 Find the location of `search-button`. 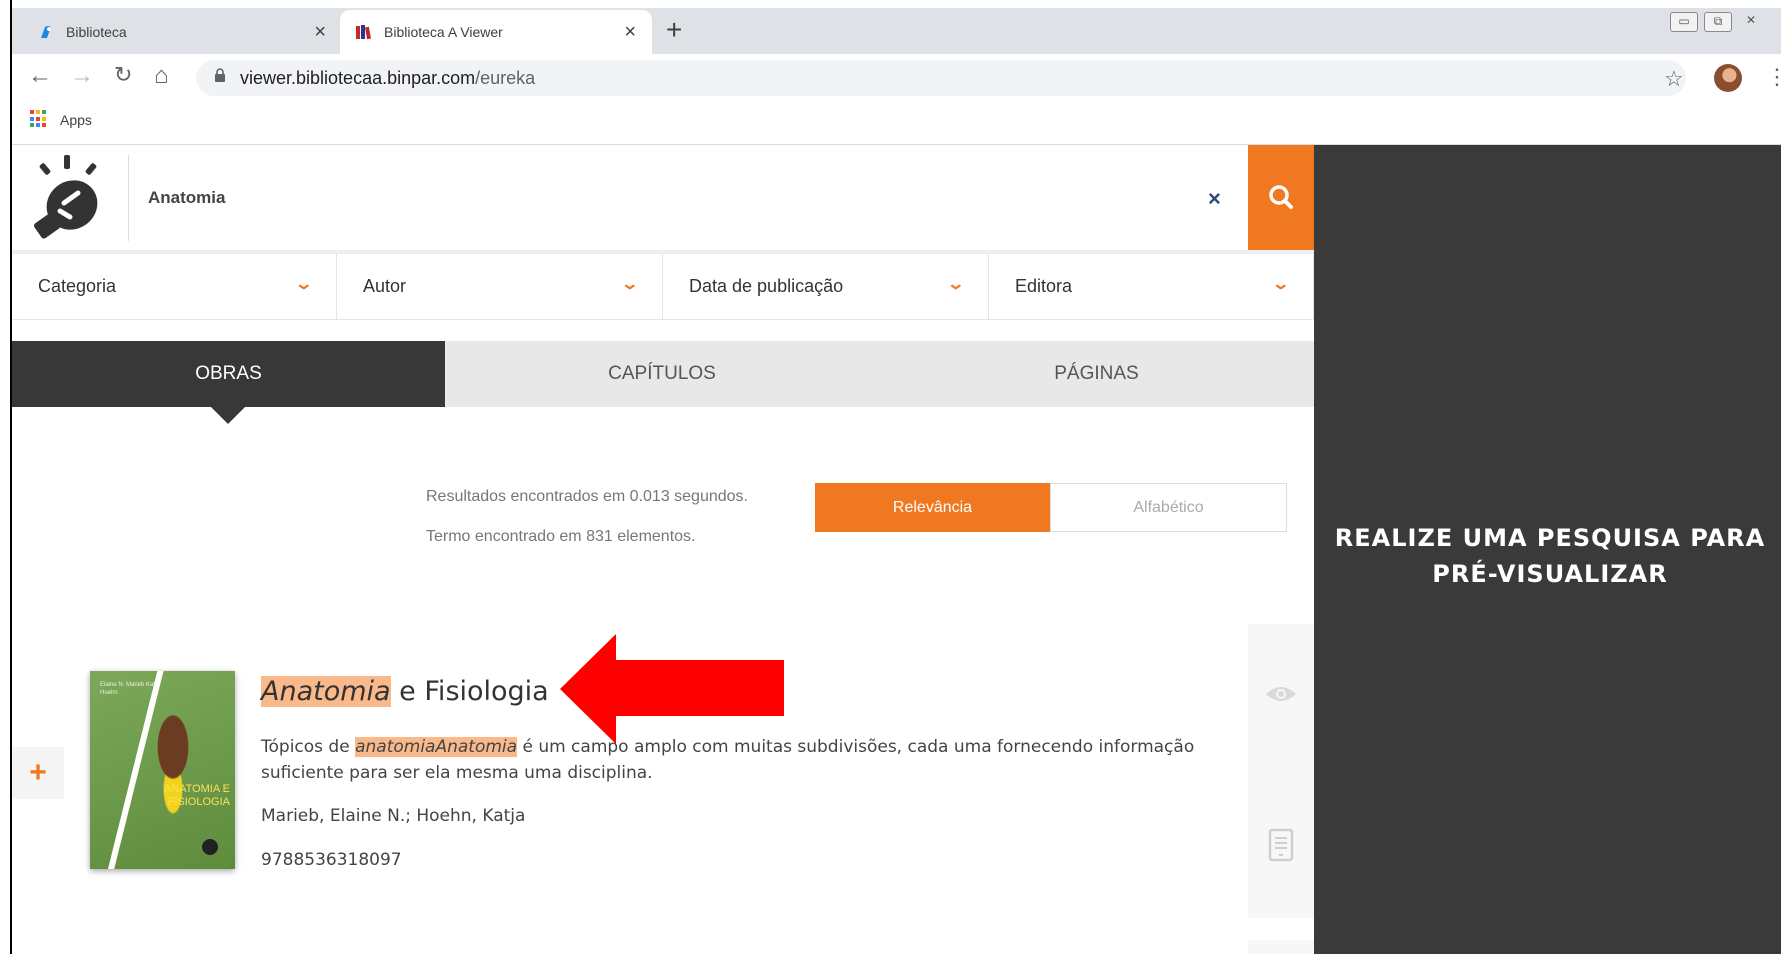

search-button is located at coordinates (1281, 198).